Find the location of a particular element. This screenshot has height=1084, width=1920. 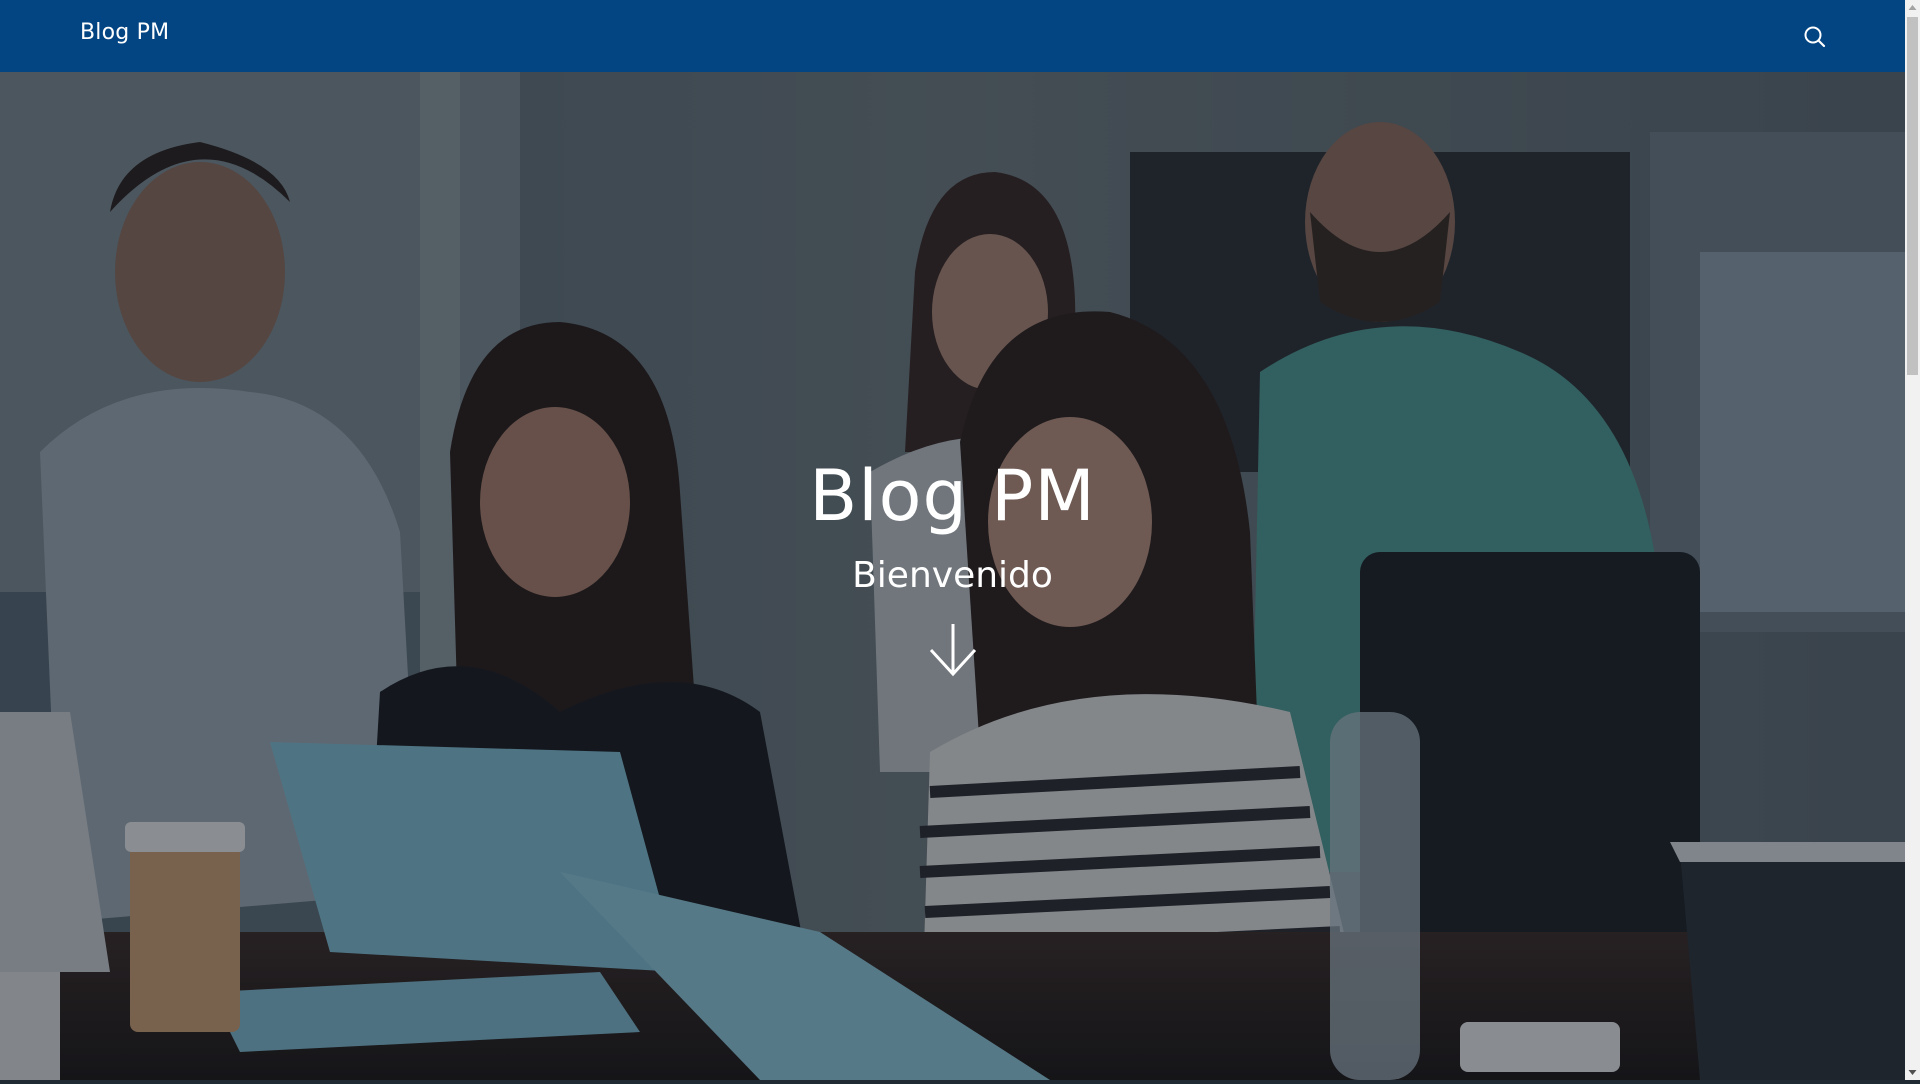

scrollbar-up-button is located at coordinates (1912, 7).